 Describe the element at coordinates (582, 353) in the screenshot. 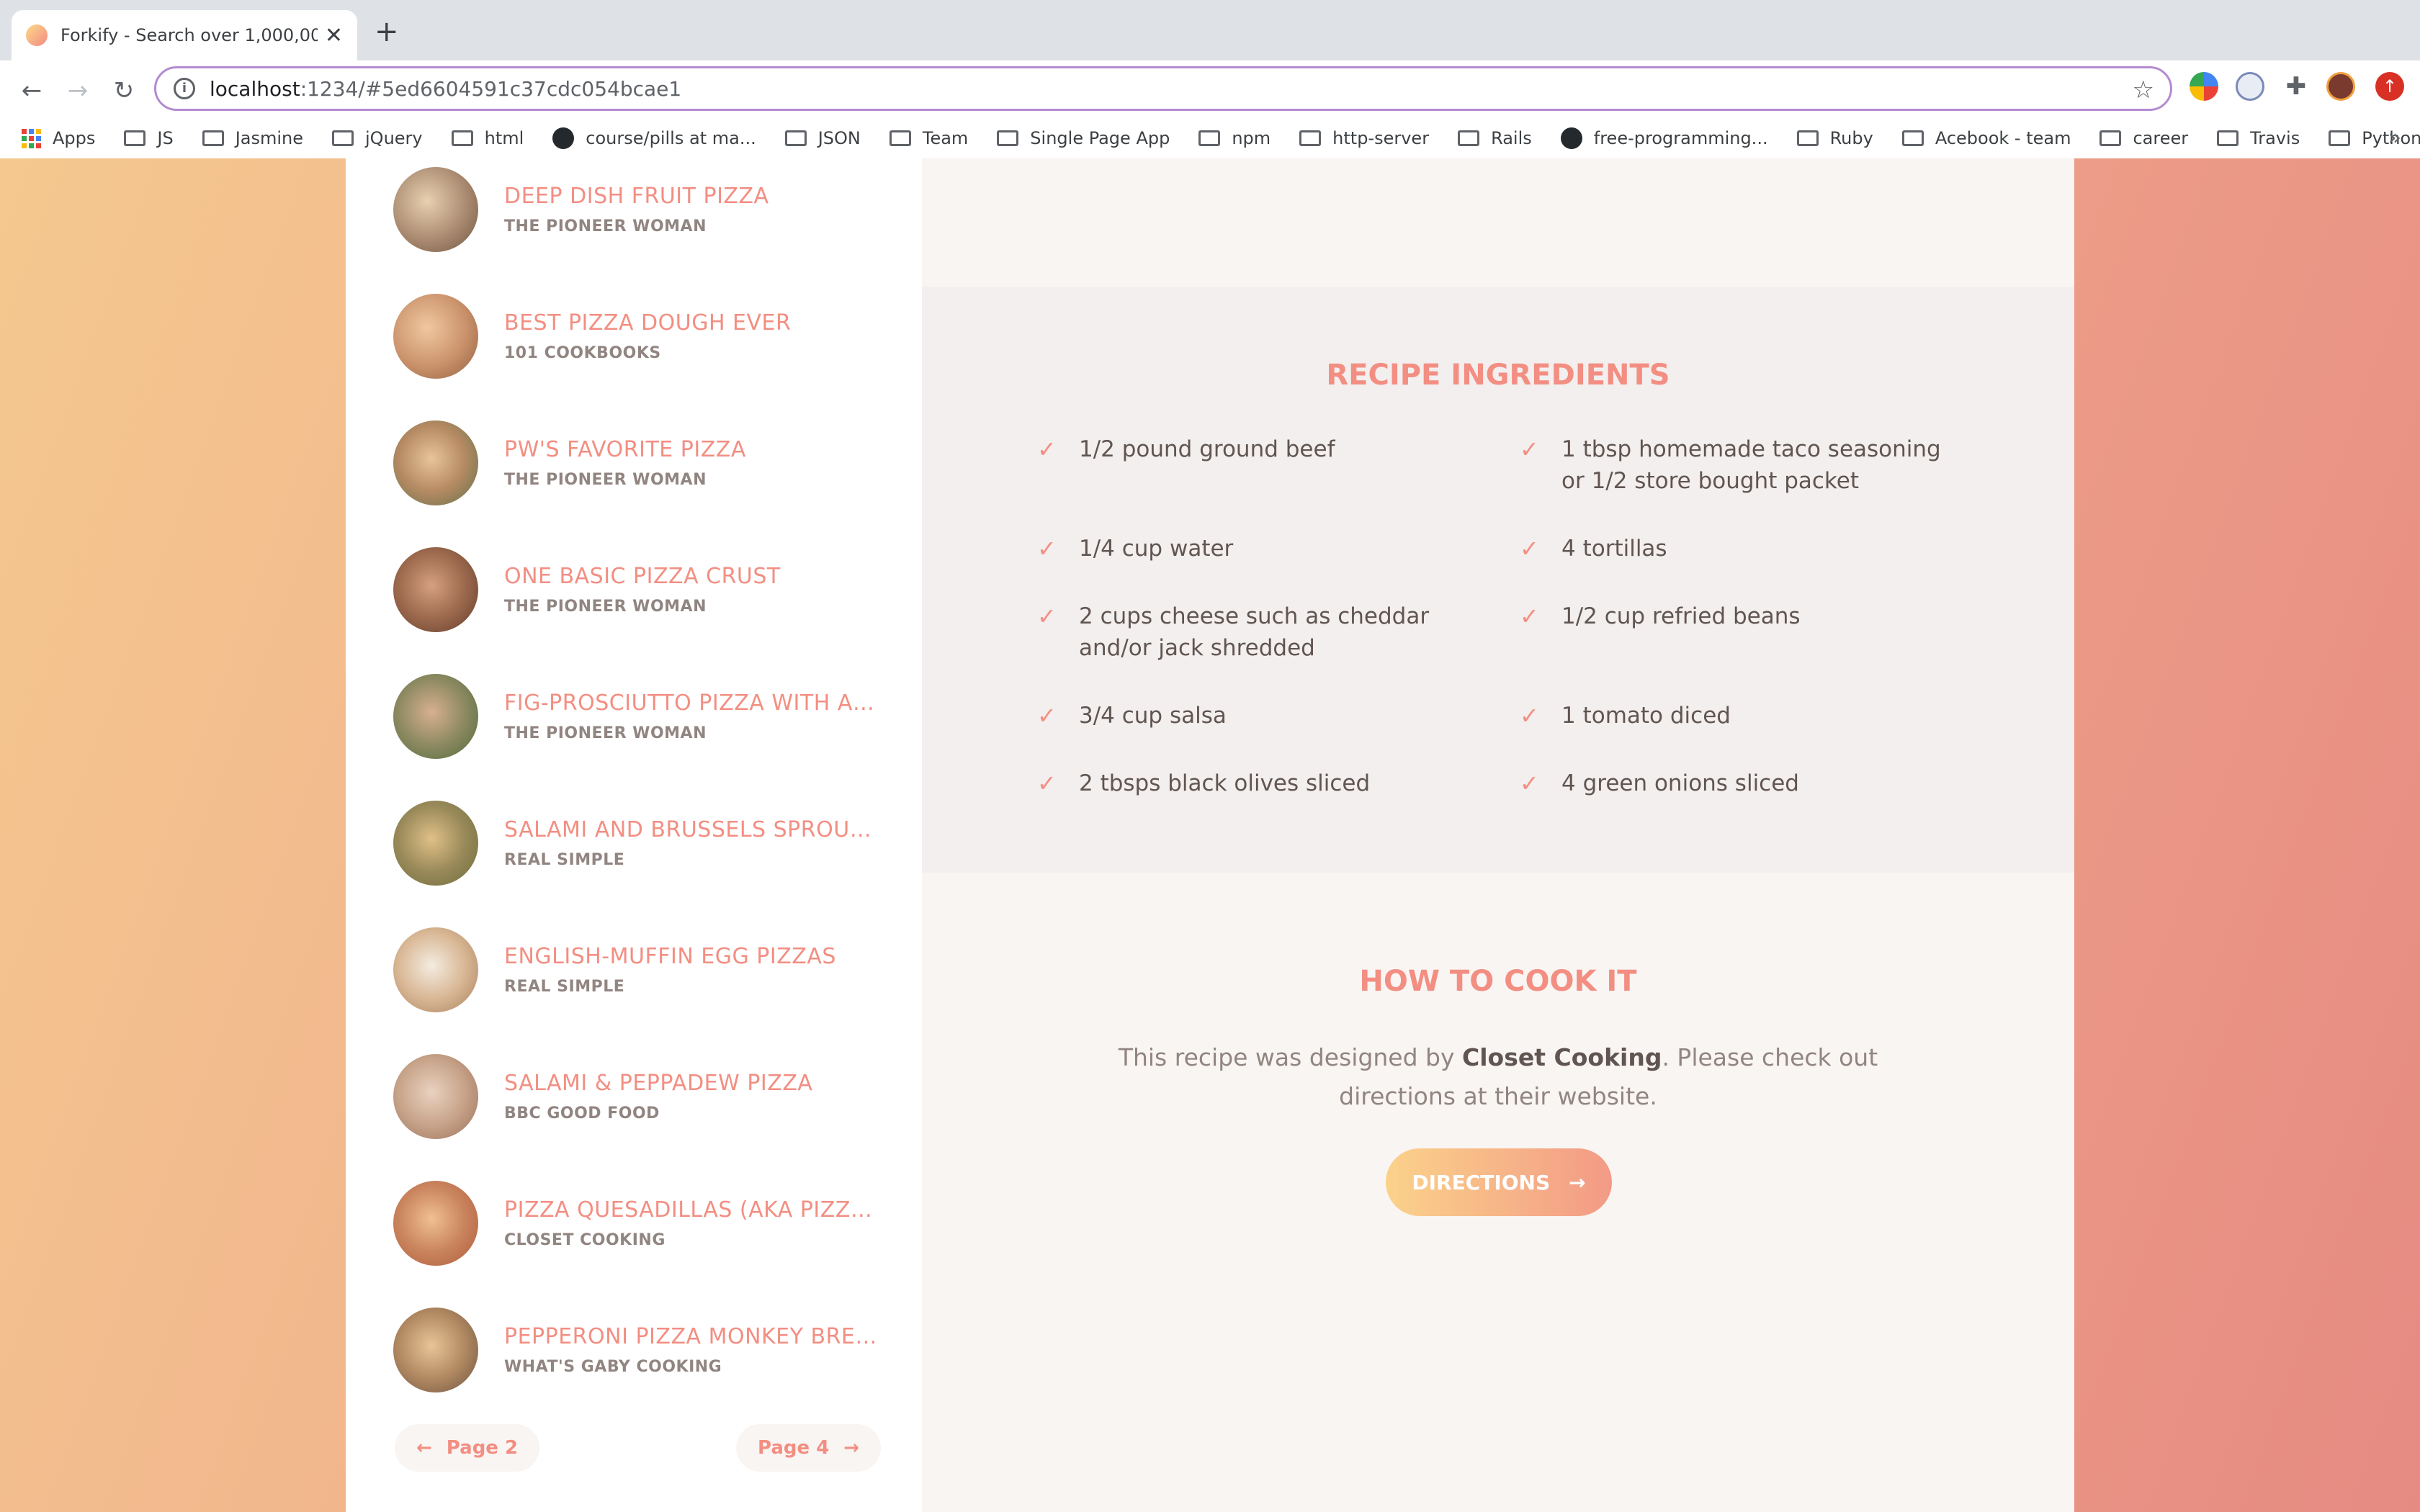

I see `result-publisher: 101 COOKBOOKS` at that location.